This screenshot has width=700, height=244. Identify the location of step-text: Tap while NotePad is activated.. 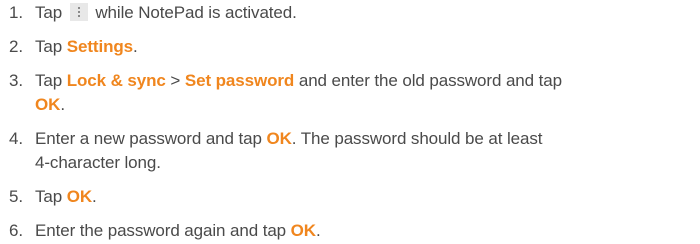
(166, 12).